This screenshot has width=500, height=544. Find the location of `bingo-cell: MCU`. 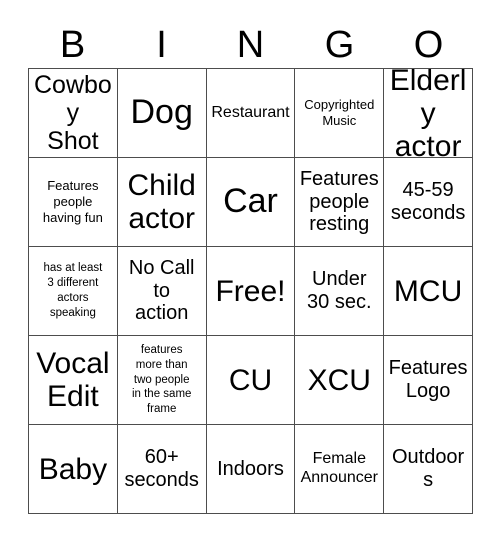

bingo-cell: MCU is located at coordinates (428, 291).